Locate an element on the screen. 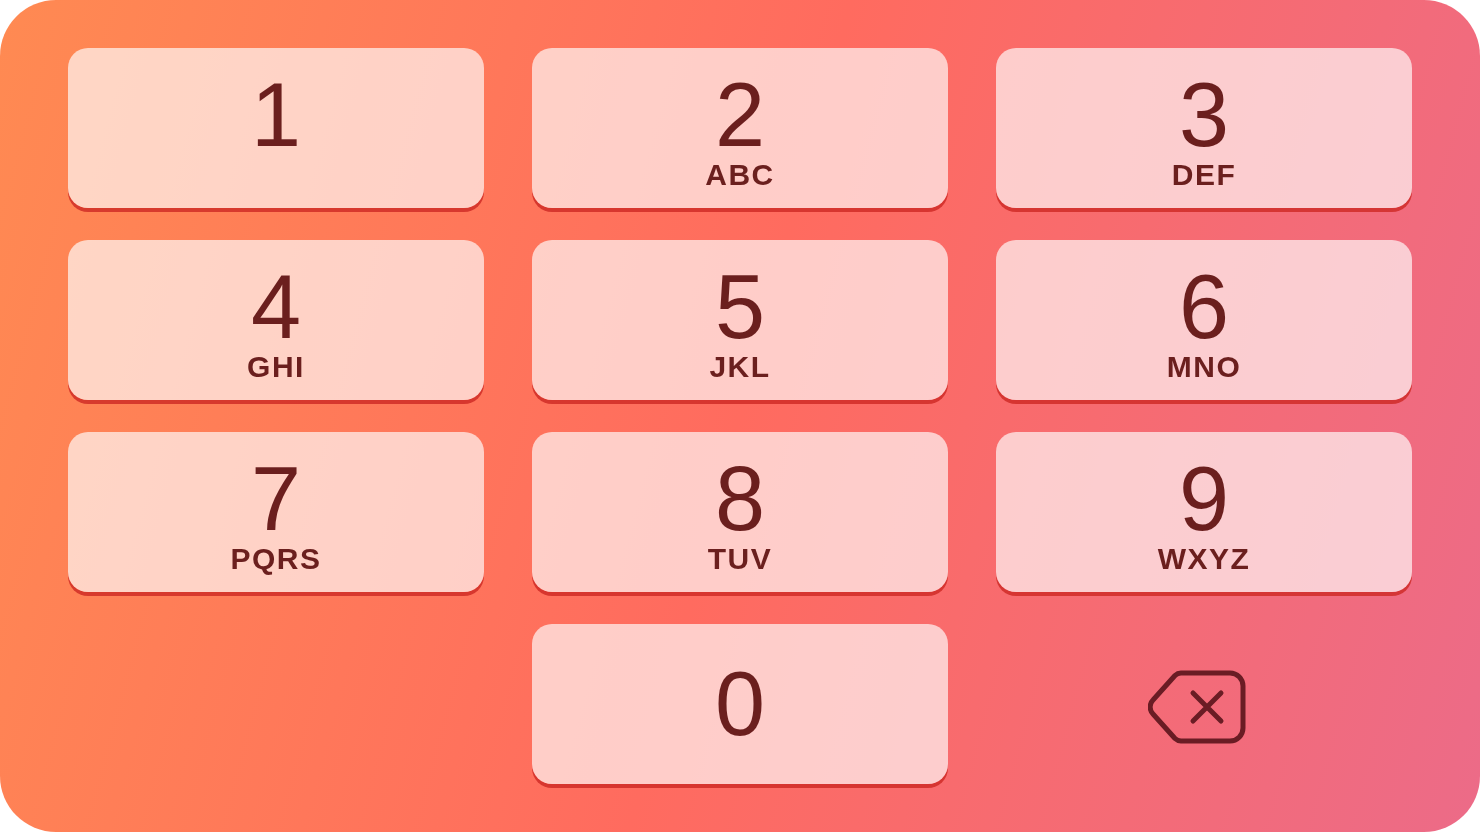 The width and height of the screenshot is (1480, 832). backspace-icon is located at coordinates (1197, 707).